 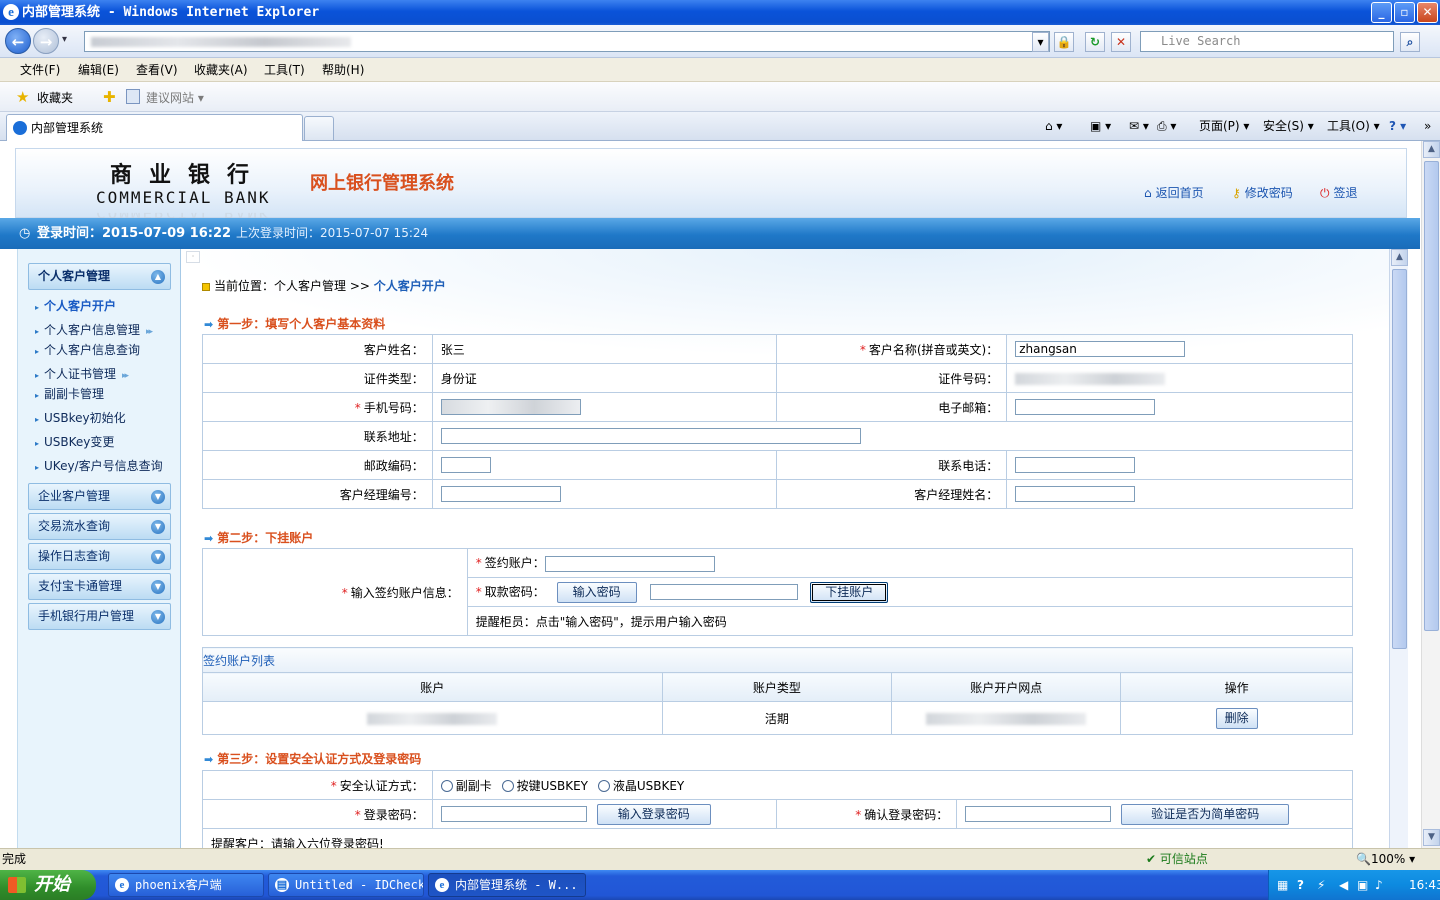 I want to click on collapse-icon: ▲, so click(x=158, y=277).